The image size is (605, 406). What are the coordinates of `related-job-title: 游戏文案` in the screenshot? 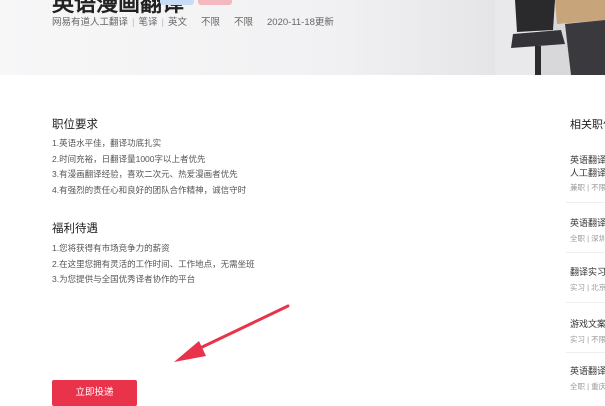 It's located at (587, 323).